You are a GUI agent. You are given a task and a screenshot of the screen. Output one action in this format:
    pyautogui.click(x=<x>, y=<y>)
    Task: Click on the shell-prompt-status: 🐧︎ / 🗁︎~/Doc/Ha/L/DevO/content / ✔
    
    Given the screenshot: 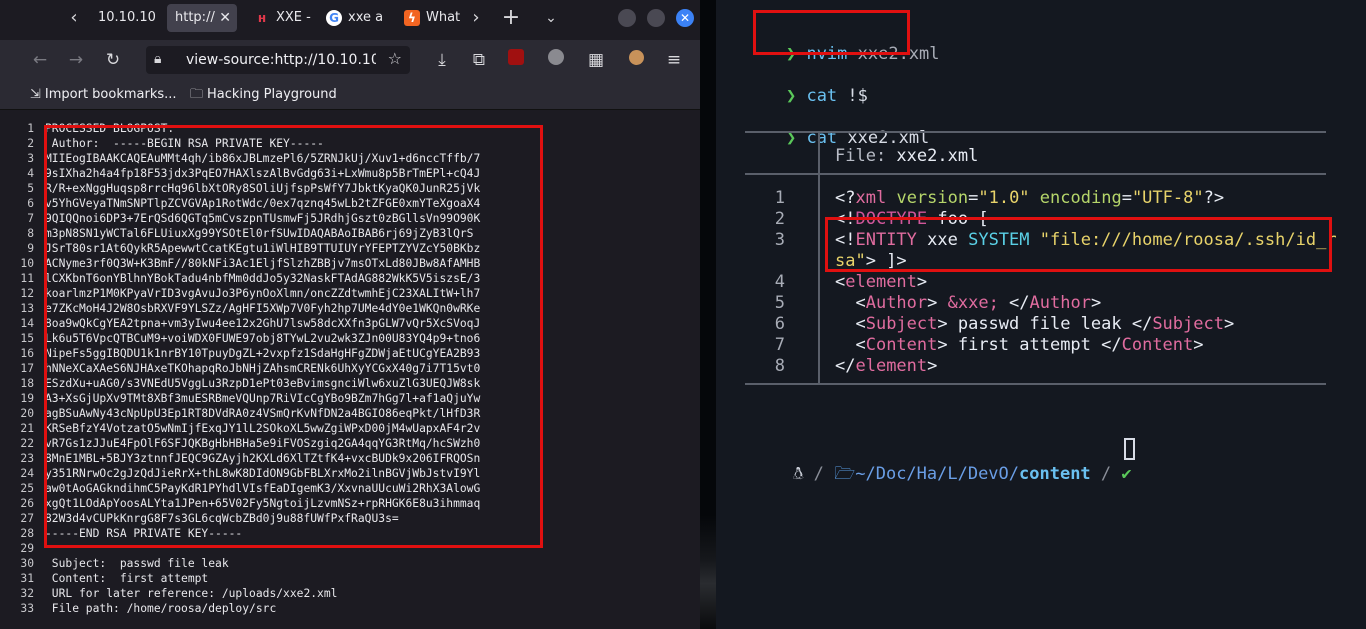 What is the action you would take?
    pyautogui.click(x=962, y=474)
    